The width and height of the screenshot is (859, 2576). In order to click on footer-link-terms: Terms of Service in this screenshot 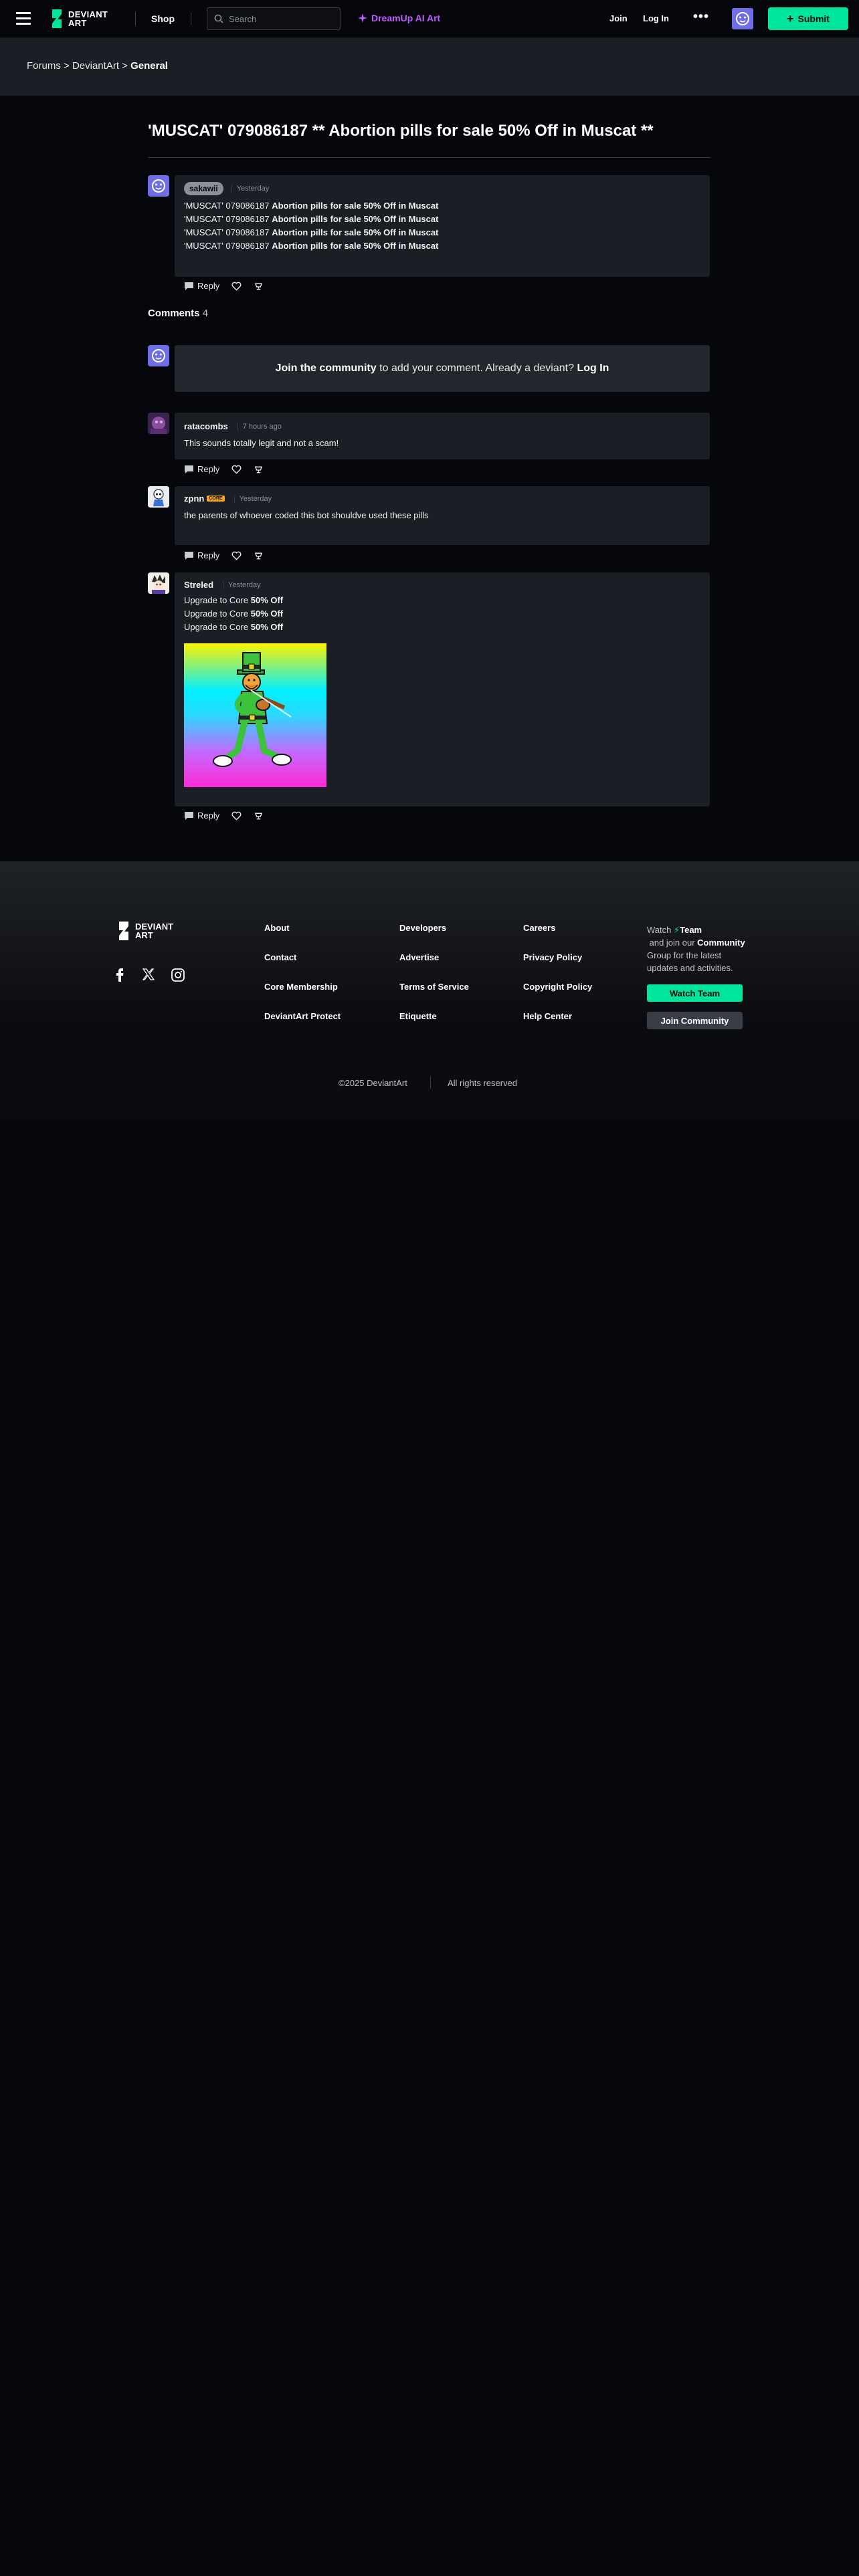, I will do `click(434, 997)`.